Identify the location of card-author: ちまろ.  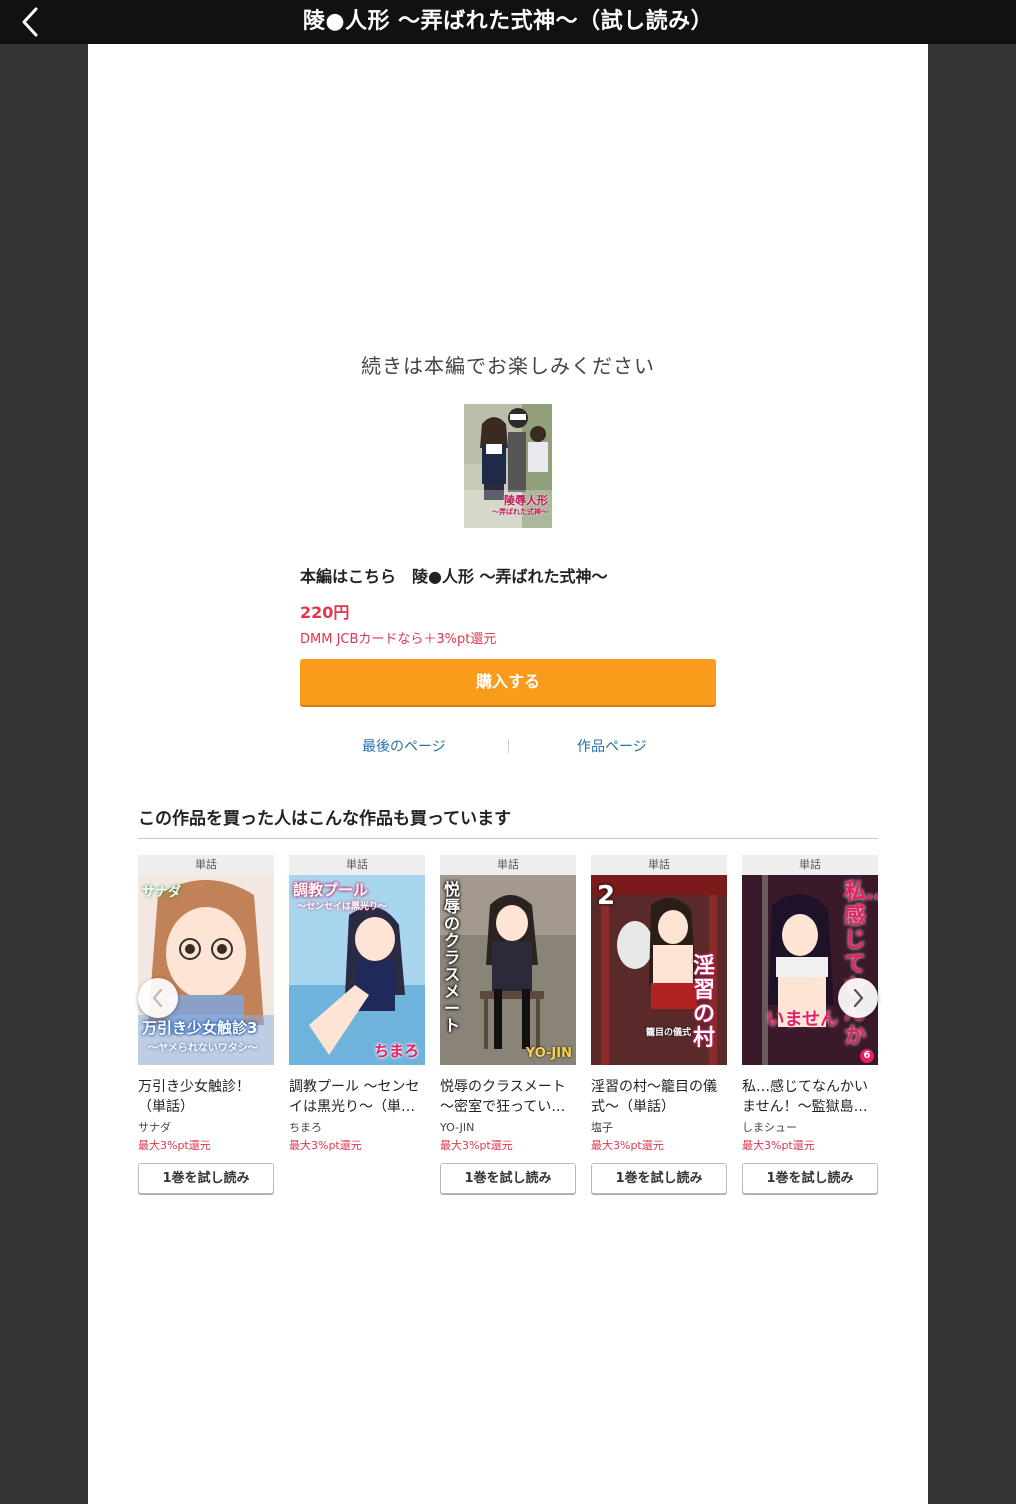
(357, 1128).